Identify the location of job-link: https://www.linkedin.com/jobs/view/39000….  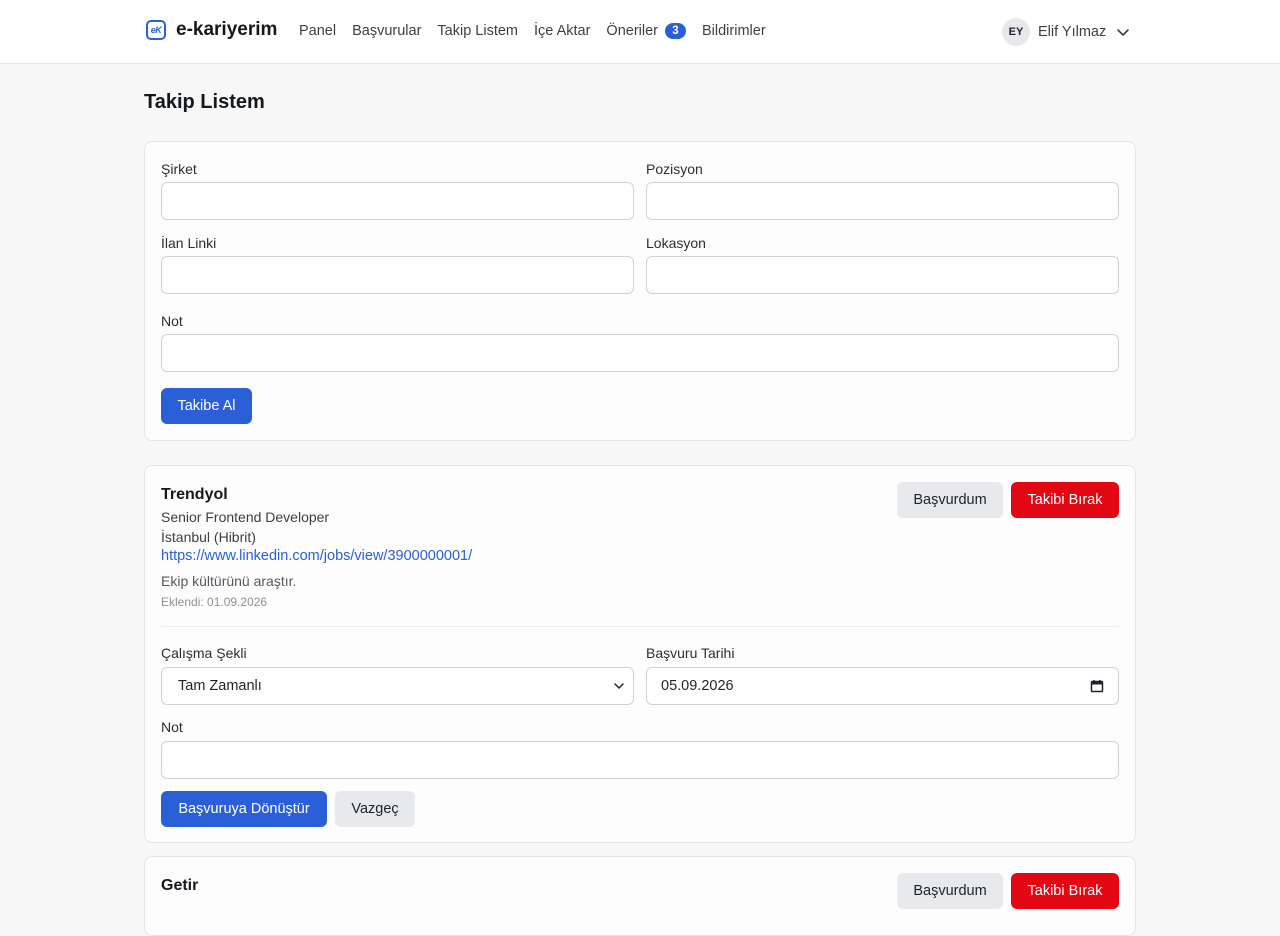
(316, 556).